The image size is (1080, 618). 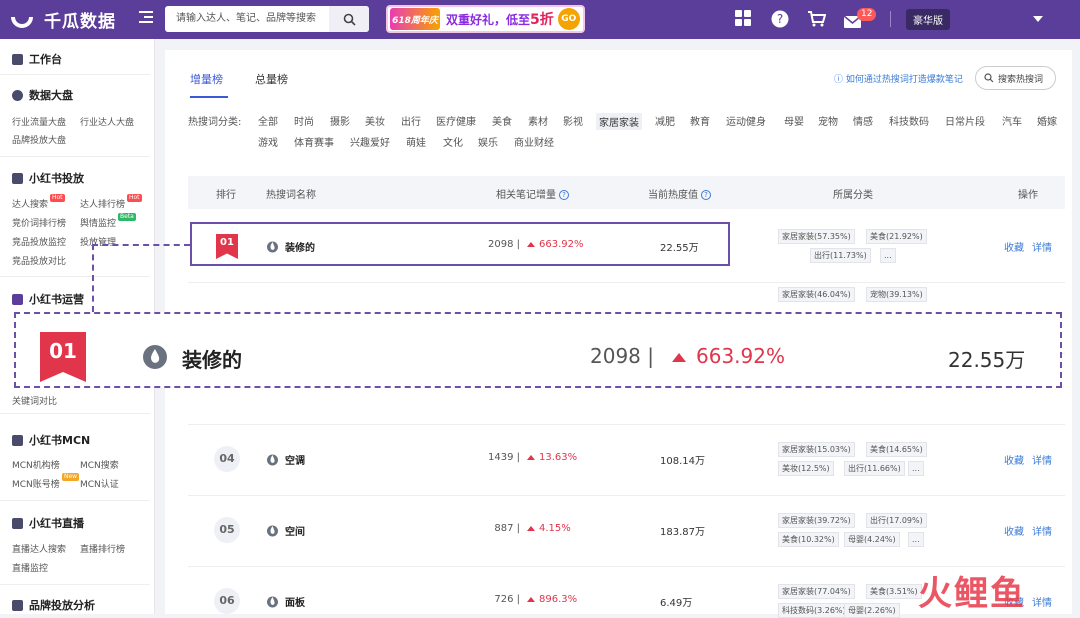 I want to click on category-filter-item: 减肥, so click(x=665, y=120).